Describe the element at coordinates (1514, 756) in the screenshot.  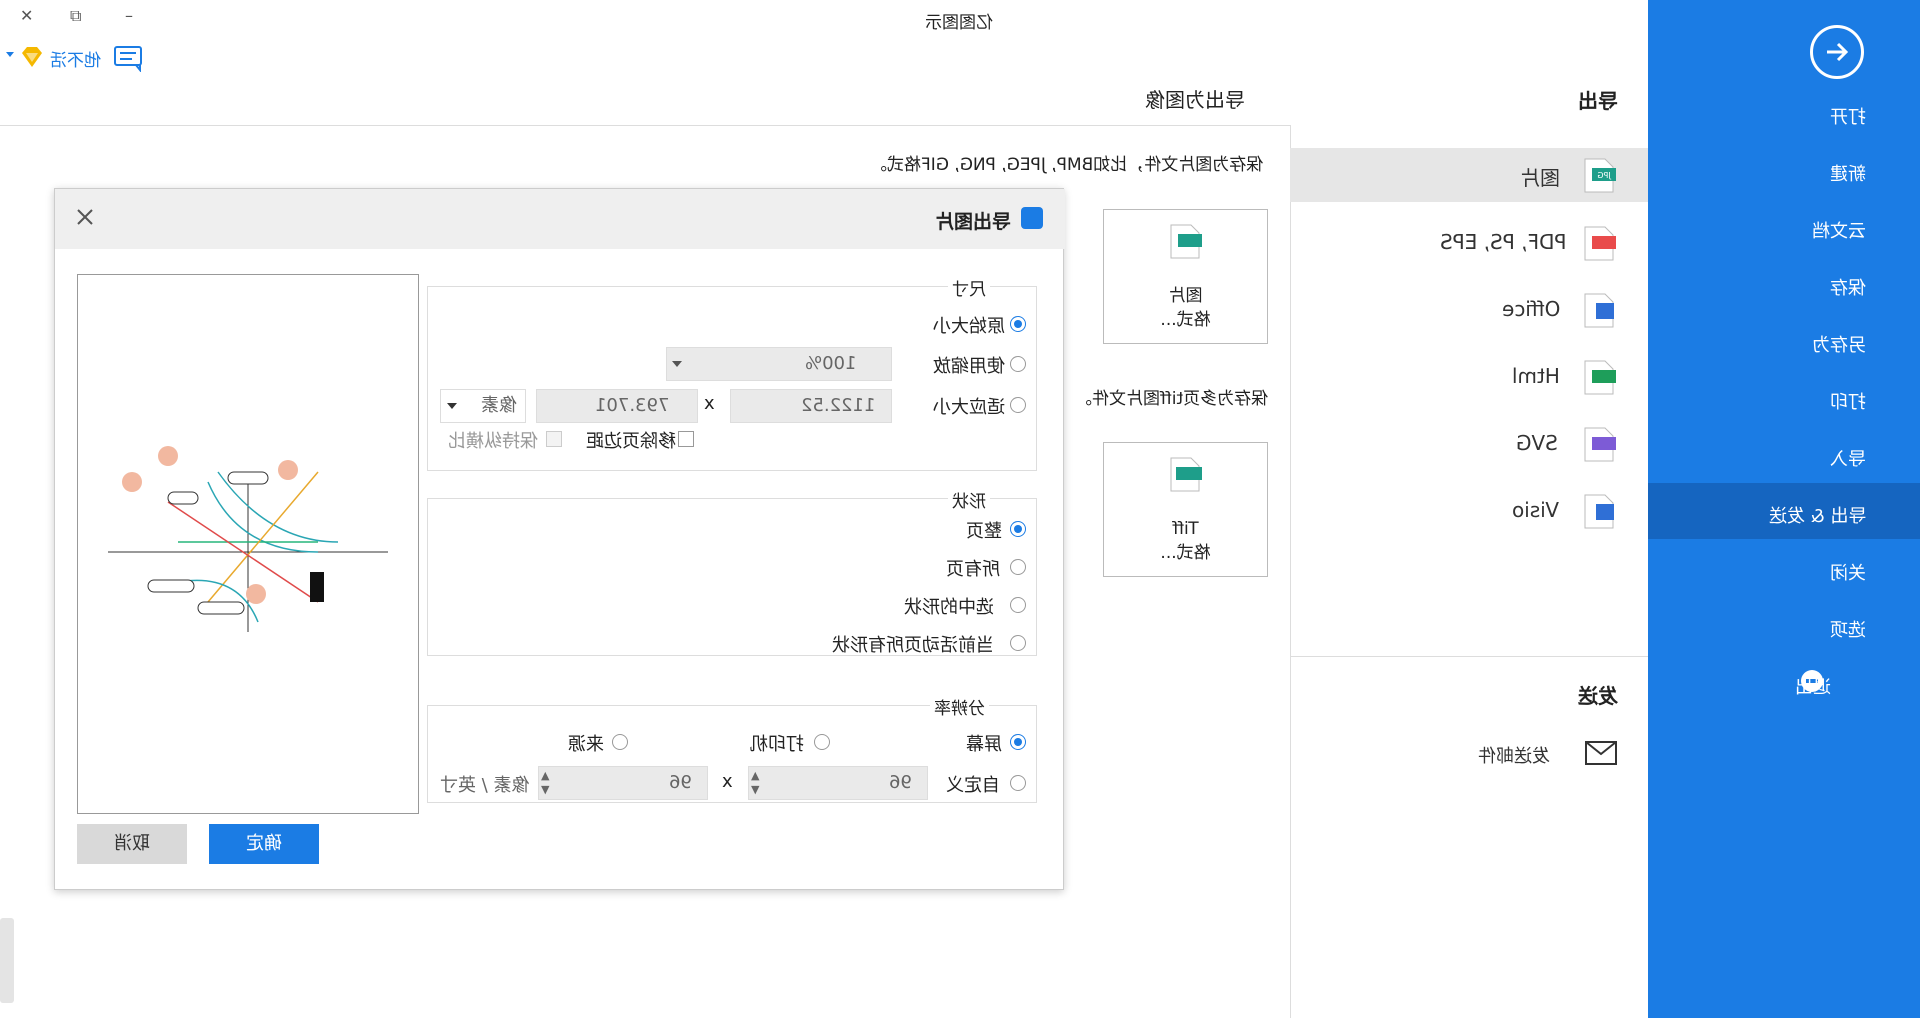
I see `send-email-label: 发送邮件` at that location.